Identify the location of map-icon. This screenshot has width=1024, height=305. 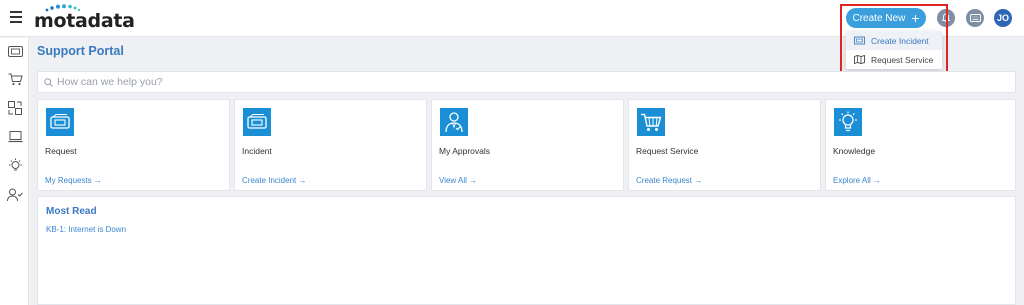
(859, 59).